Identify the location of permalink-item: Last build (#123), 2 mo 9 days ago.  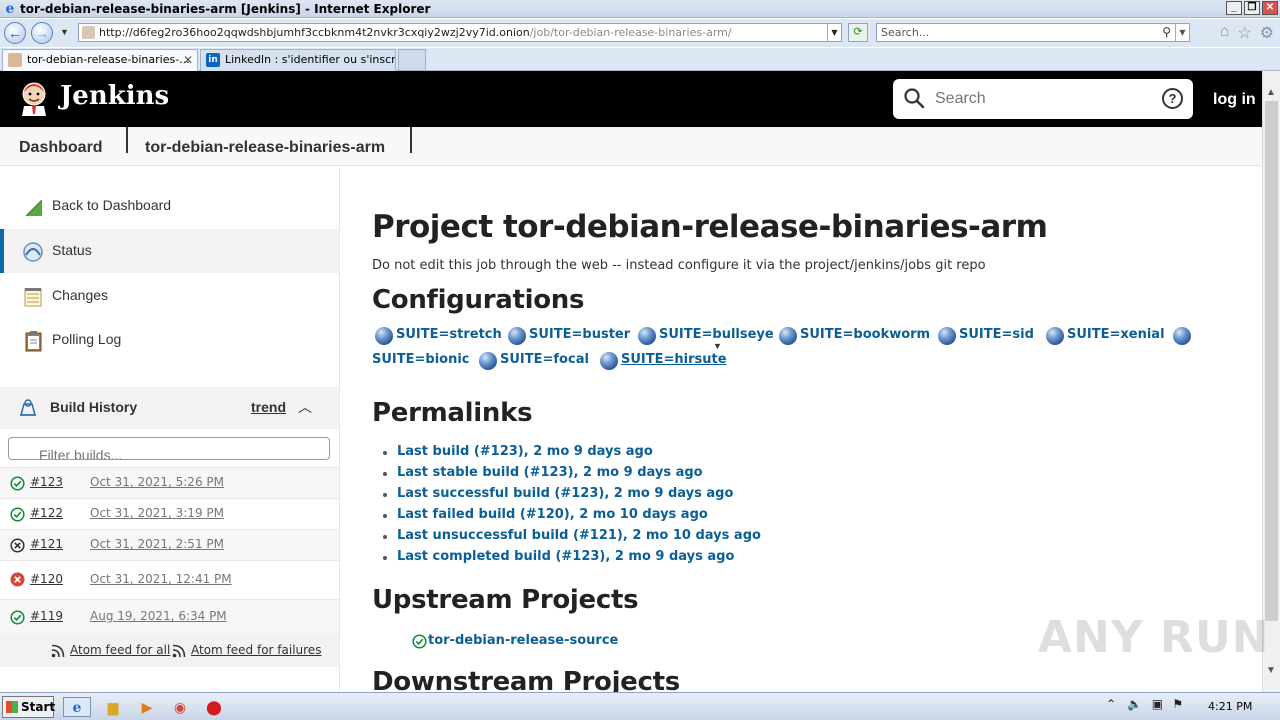
(518, 451).